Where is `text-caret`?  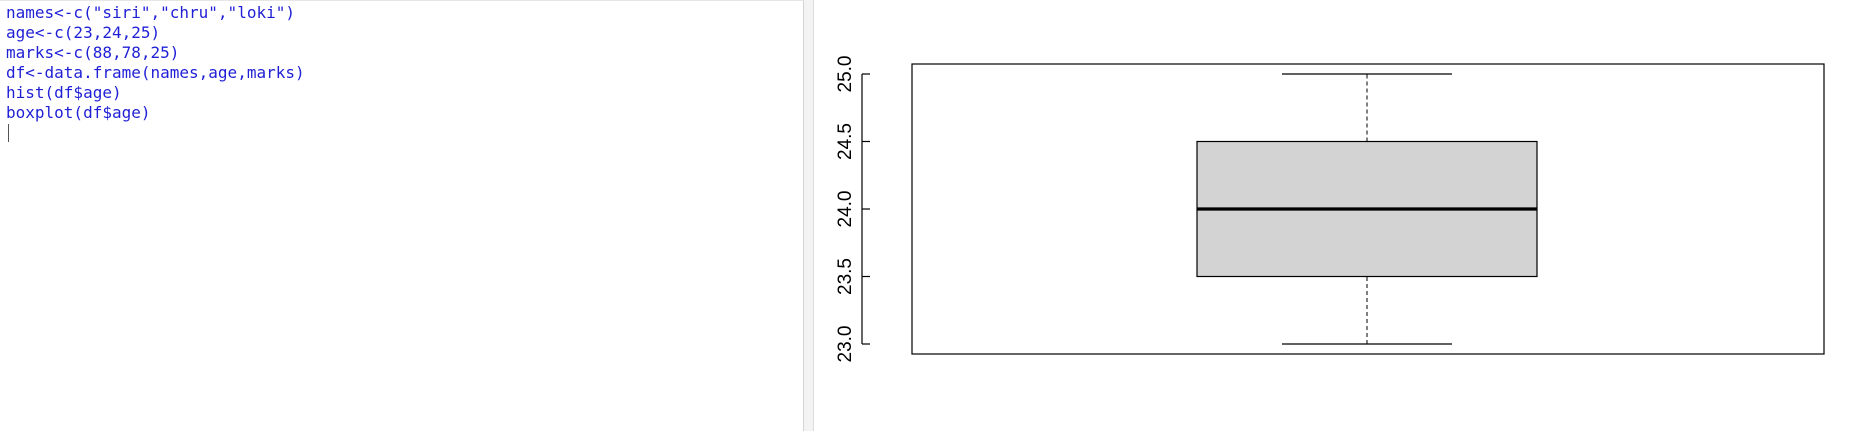 text-caret is located at coordinates (8, 133).